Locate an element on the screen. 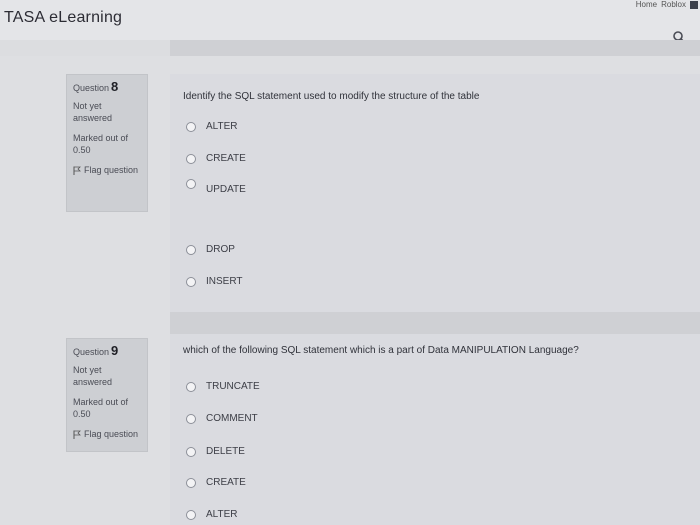  option-update: UPDATE is located at coordinates (216, 186).